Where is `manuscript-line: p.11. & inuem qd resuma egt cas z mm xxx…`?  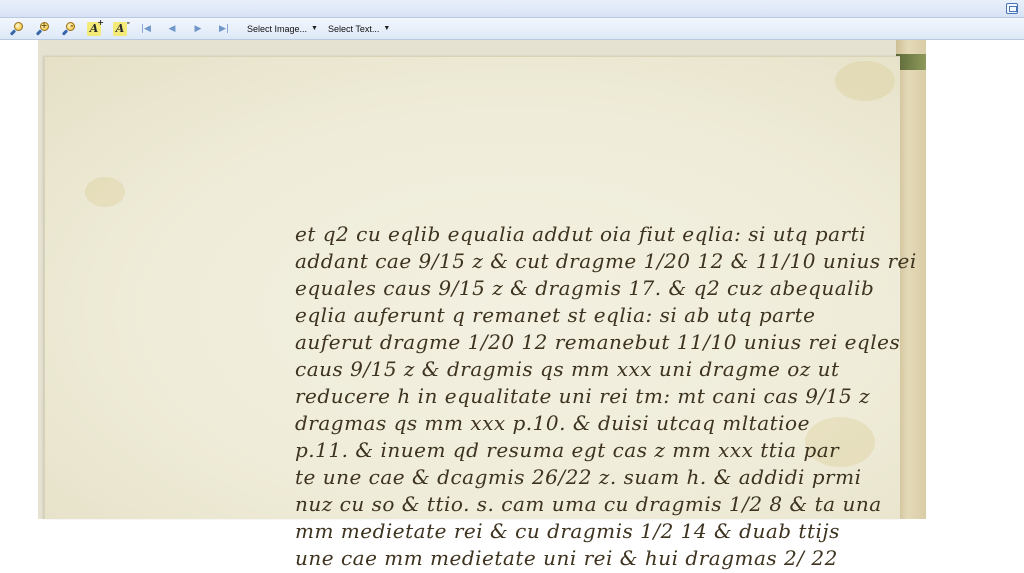
manuscript-line: p.11. & inuem qd resuma egt cas z mm xxx… is located at coordinates (567, 450).